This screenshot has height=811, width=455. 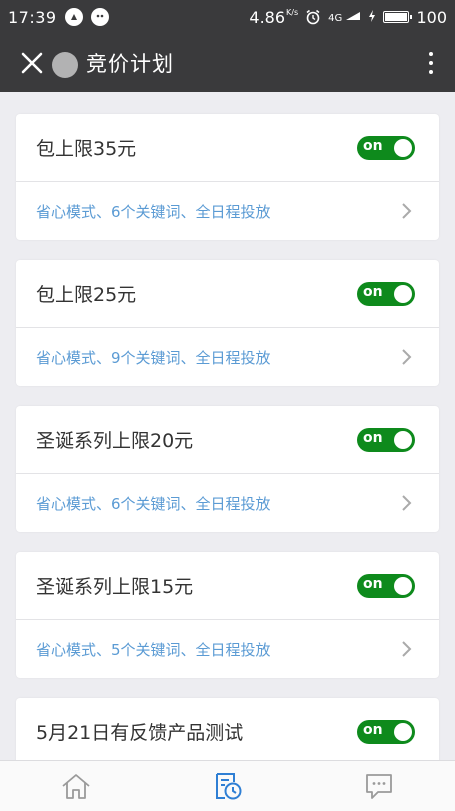 What do you see at coordinates (58, 17) in the screenshot?
I see `status-left: 17:39` at bounding box center [58, 17].